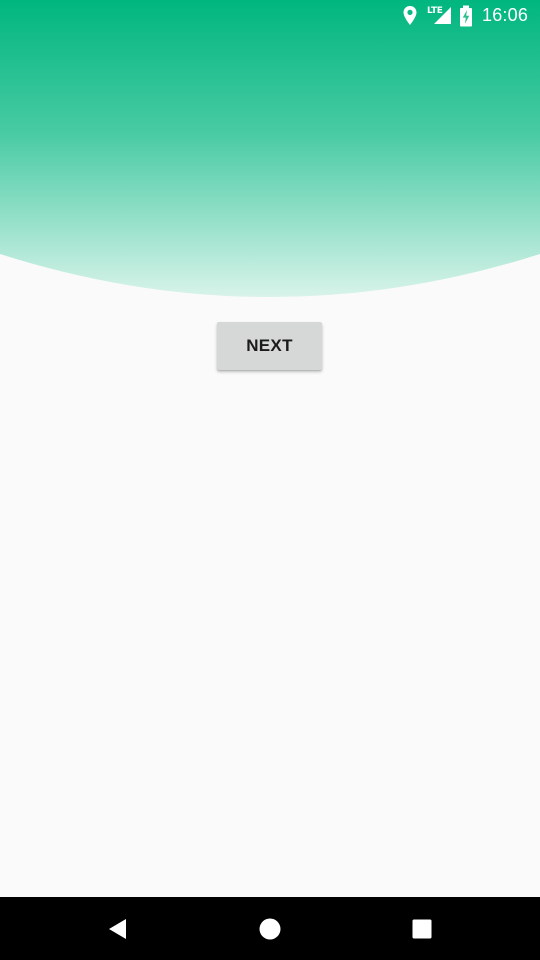 This screenshot has width=540, height=960. What do you see at coordinates (410, 15) in the screenshot?
I see `location-icon` at bounding box center [410, 15].